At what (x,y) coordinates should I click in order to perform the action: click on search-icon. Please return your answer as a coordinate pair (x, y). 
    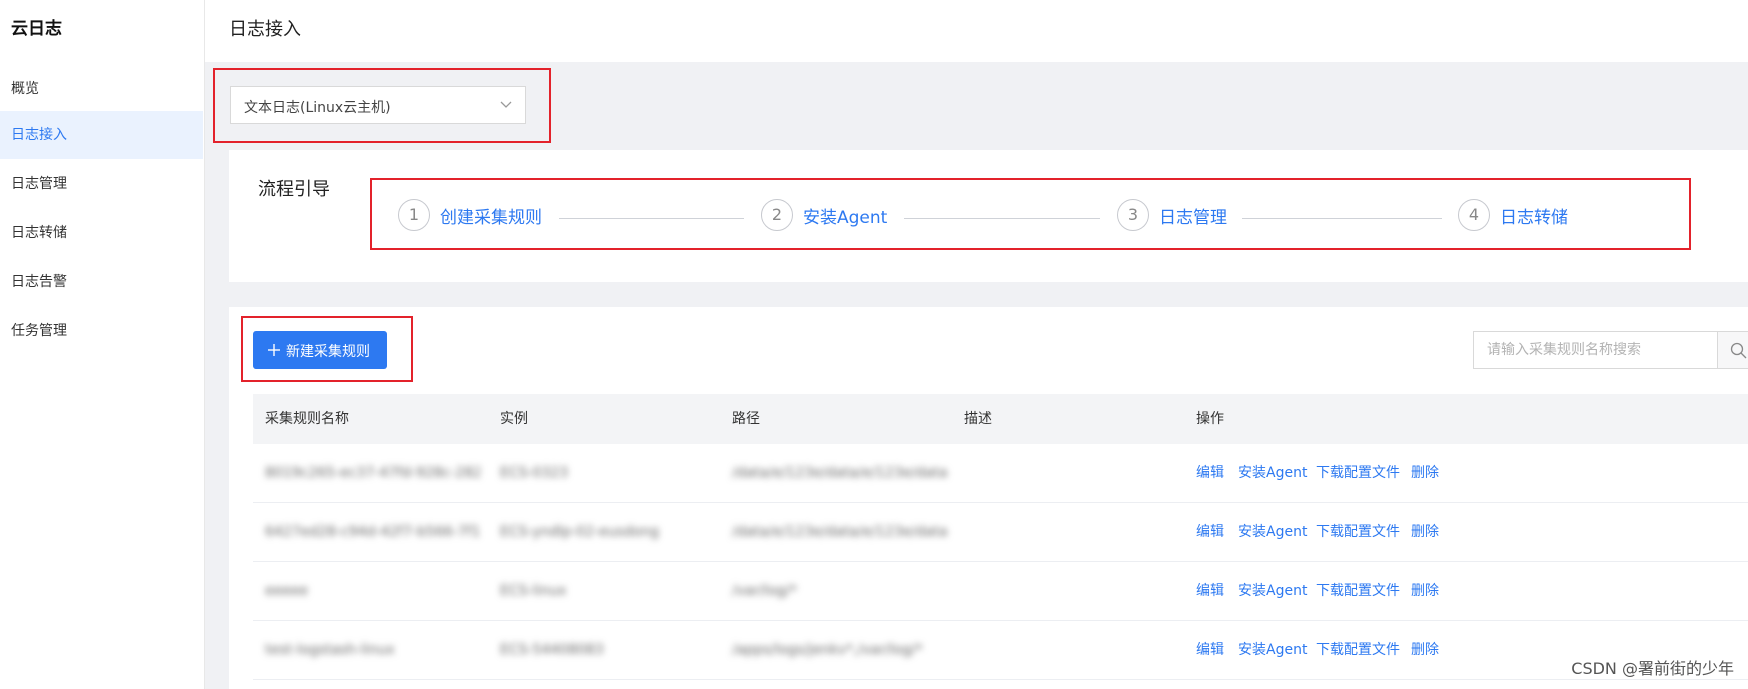
    Looking at the image, I should click on (1738, 350).